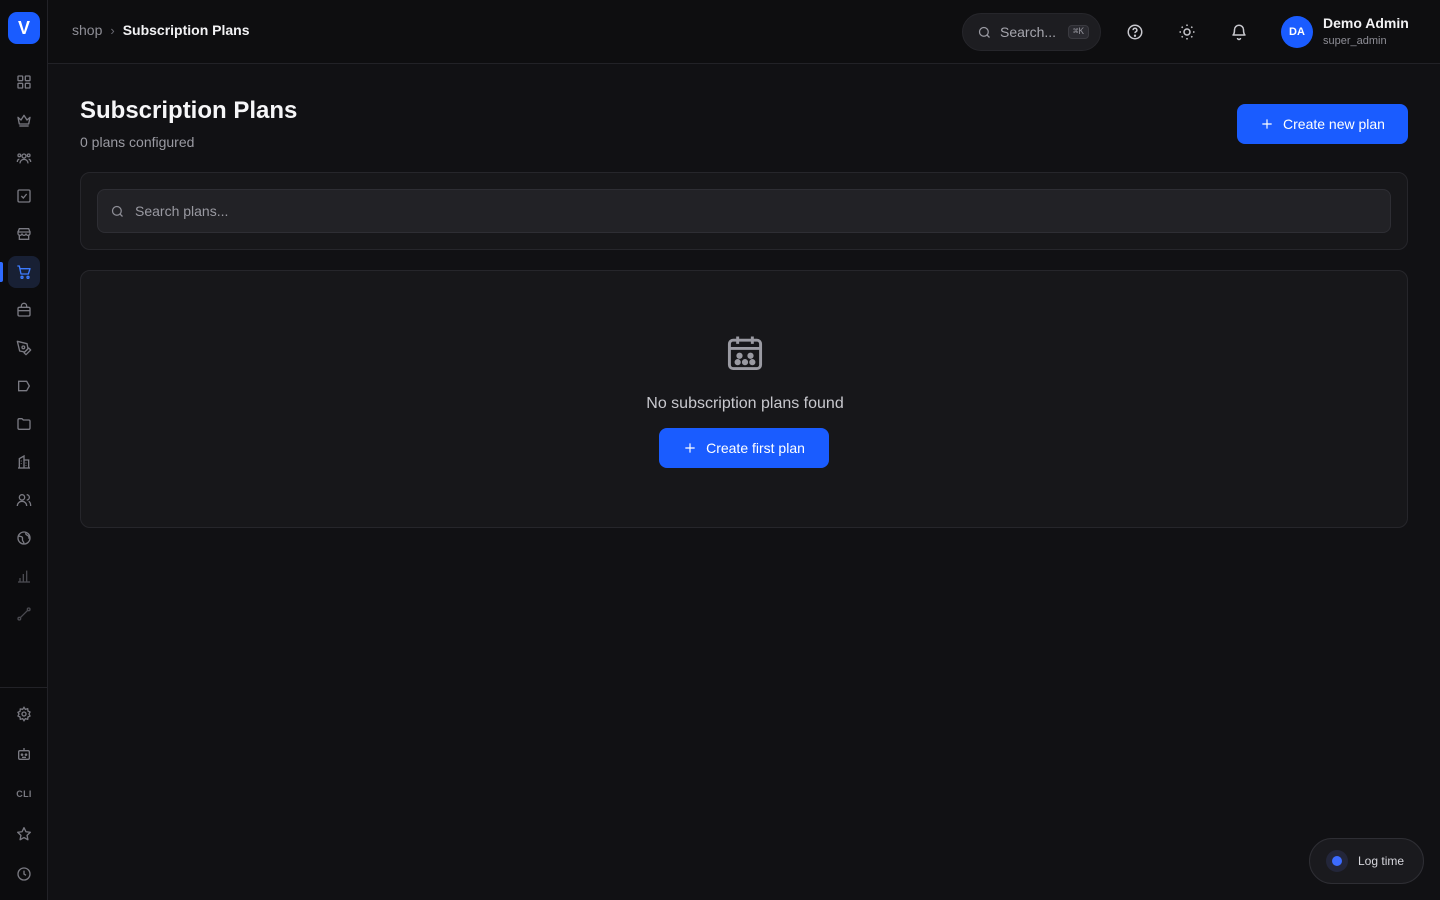 Image resolution: width=1440 pixels, height=900 pixels. I want to click on breadcrumb-shop: shop, so click(87, 30).